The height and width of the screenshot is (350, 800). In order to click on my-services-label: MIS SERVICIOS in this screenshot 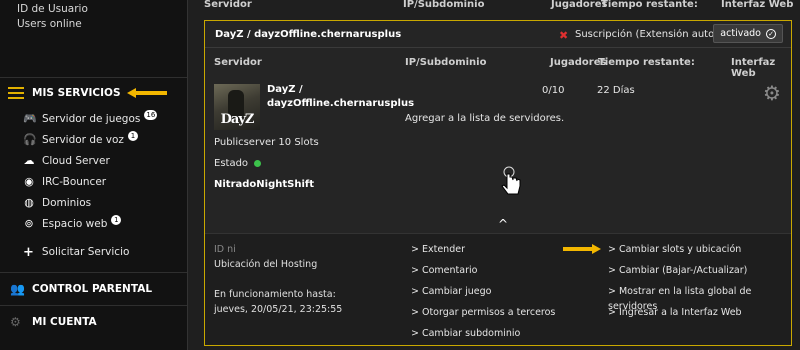, I will do `click(76, 93)`.